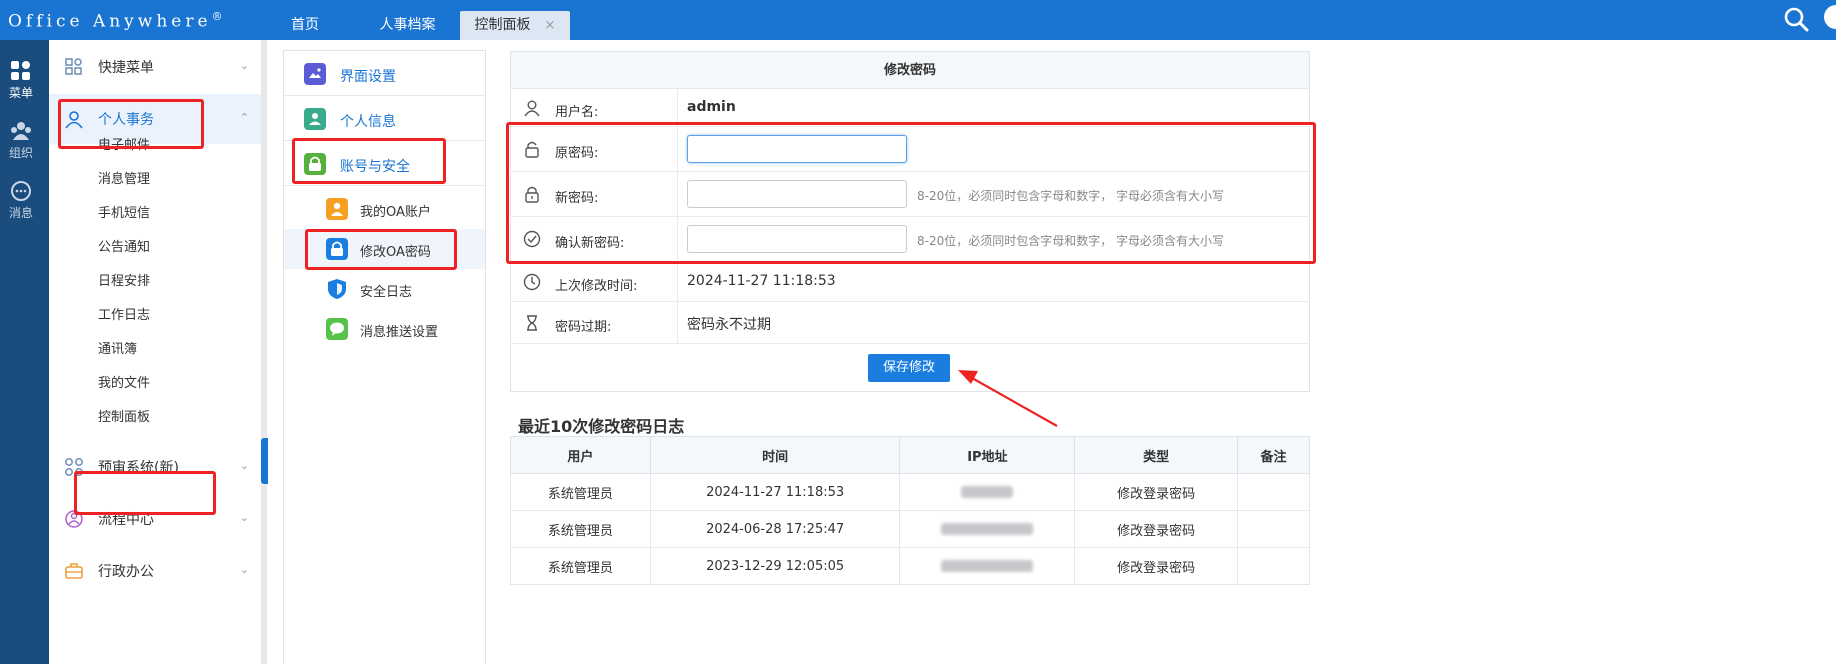  I want to click on image-icon, so click(315, 74).